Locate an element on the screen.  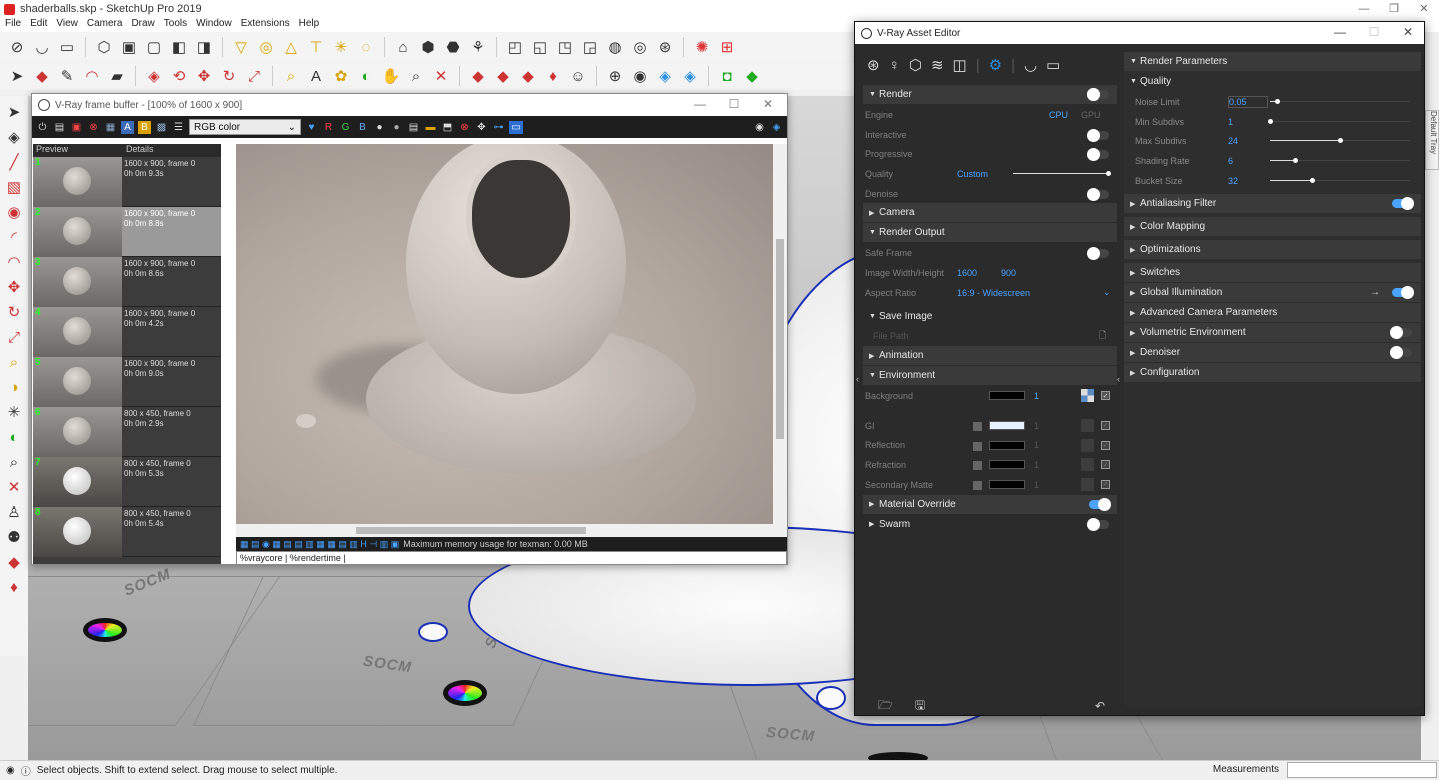
circle-tool-icon: ◎ is located at coordinates (266, 47).